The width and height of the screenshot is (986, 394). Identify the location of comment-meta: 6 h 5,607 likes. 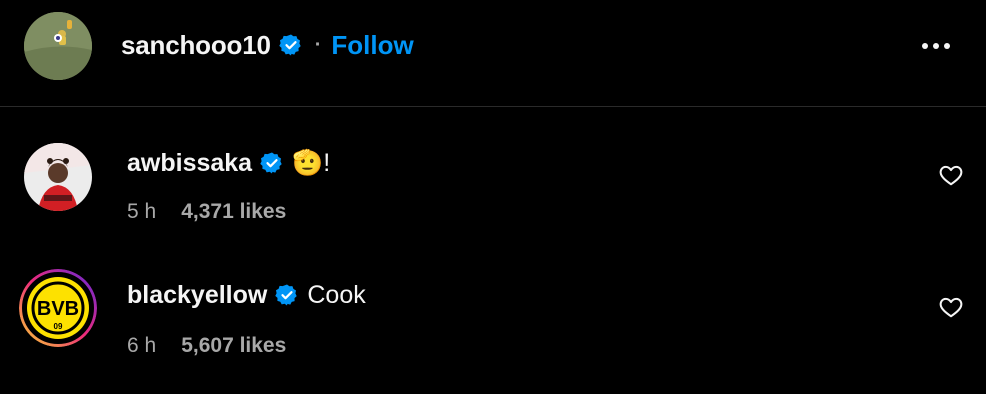
(206, 346).